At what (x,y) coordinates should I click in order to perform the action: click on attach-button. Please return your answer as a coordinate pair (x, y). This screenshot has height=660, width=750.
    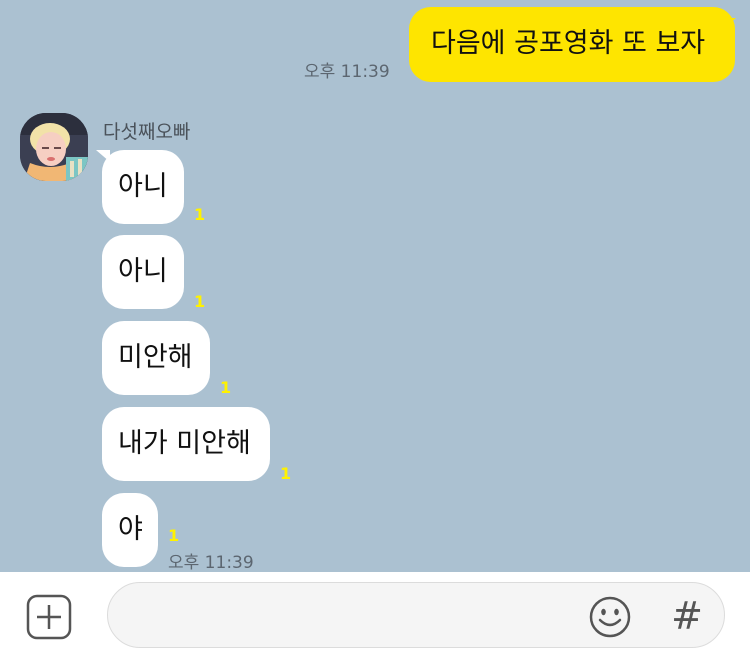
    Looking at the image, I should click on (49, 617).